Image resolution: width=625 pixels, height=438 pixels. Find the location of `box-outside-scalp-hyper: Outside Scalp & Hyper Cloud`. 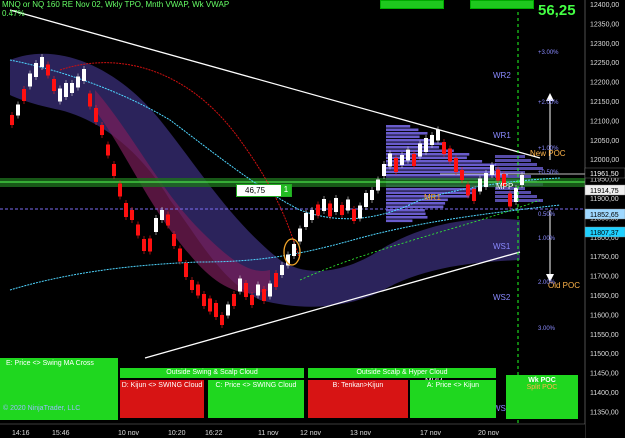

box-outside-scalp-hyper: Outside Scalp & Hyper Cloud is located at coordinates (402, 373).